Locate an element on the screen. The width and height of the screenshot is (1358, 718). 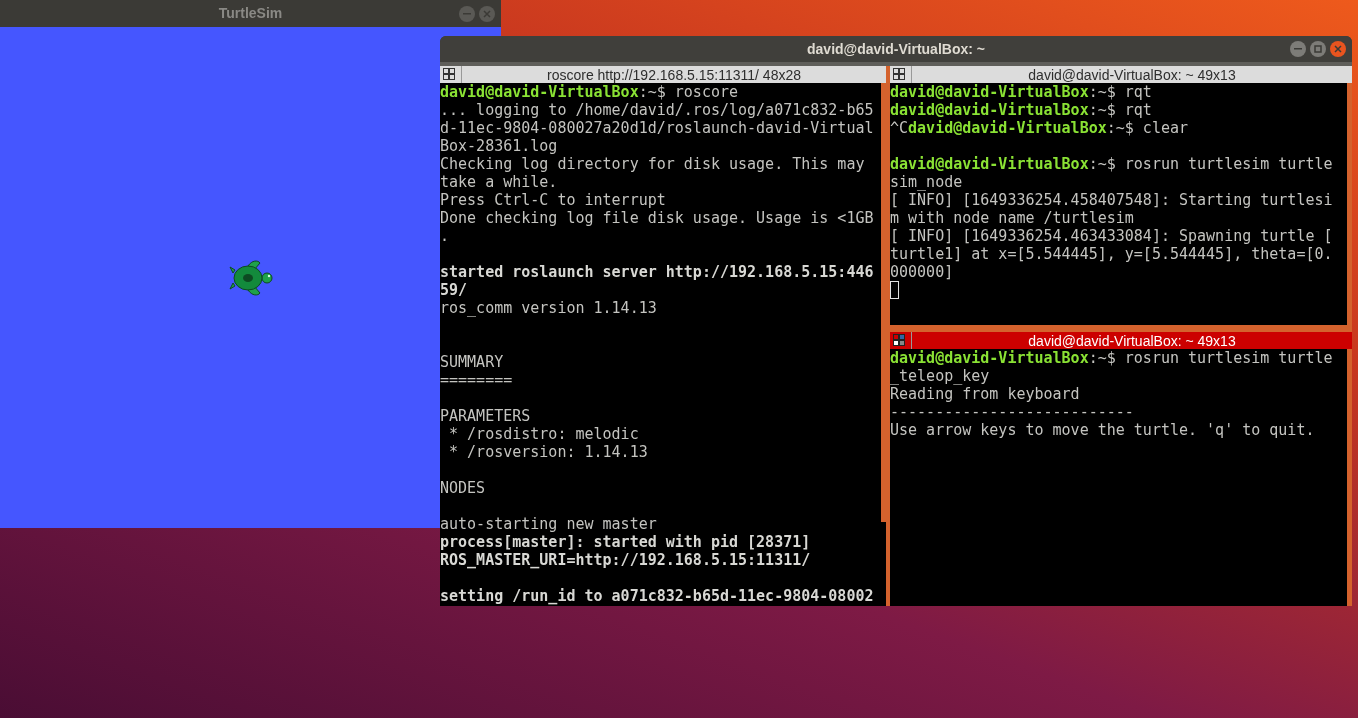
terminal-line: NODES is located at coordinates (463, 488).